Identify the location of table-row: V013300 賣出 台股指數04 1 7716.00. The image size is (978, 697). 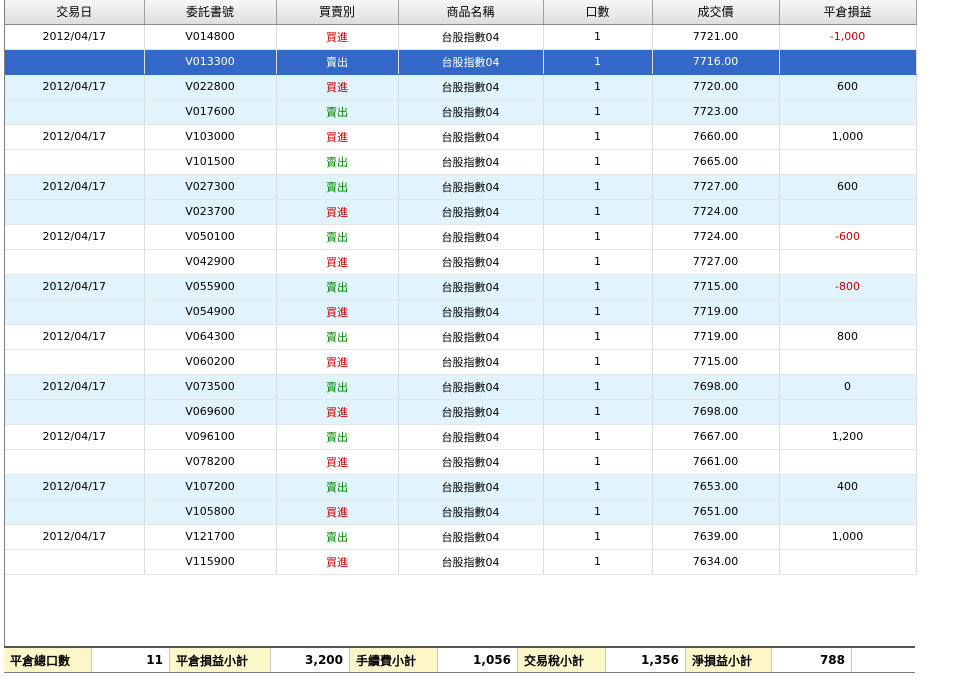
(461, 62).